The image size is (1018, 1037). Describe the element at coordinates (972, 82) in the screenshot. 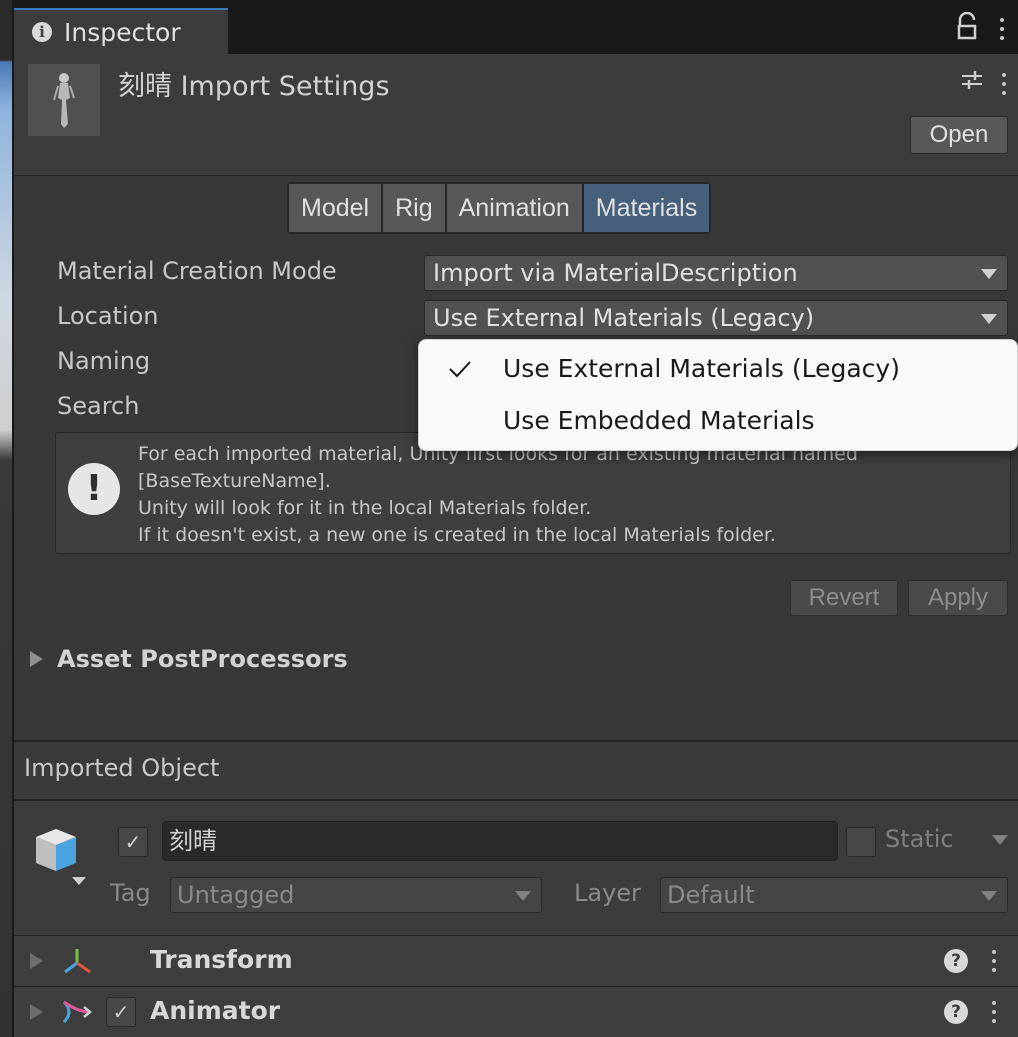

I see `preset-icon` at that location.